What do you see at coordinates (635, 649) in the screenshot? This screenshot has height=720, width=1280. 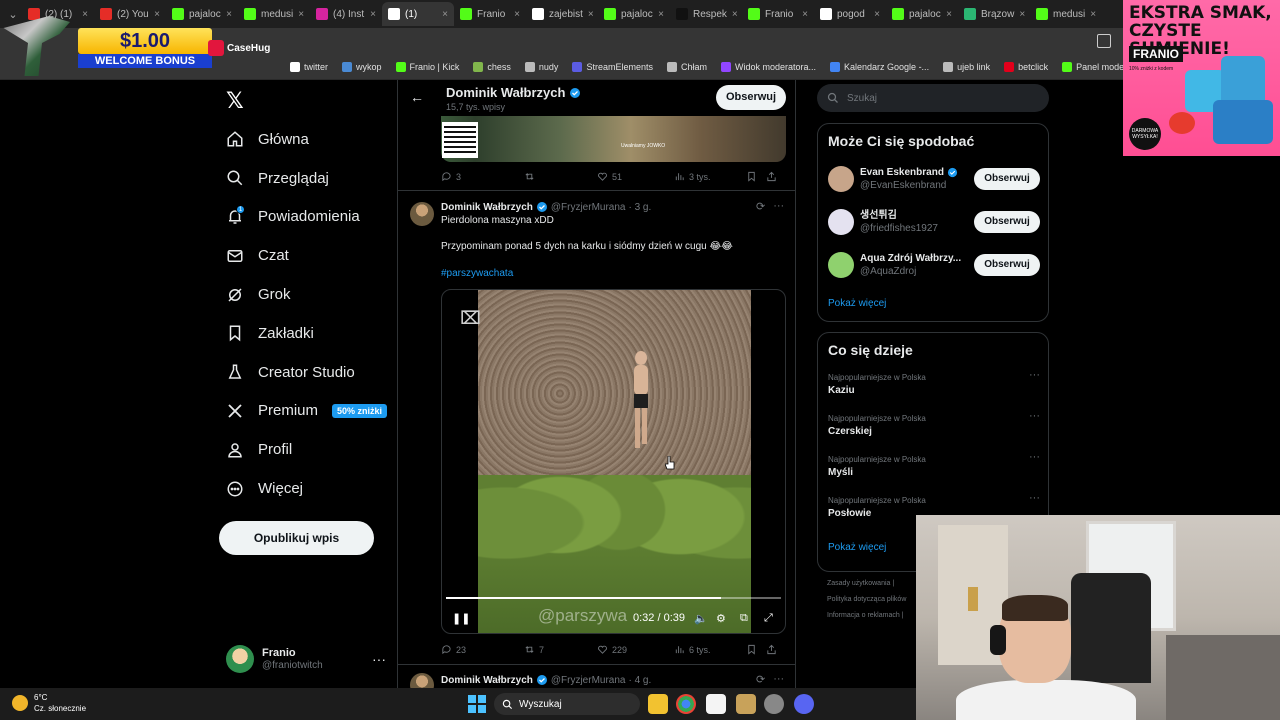 I see `like-button: 229` at bounding box center [635, 649].